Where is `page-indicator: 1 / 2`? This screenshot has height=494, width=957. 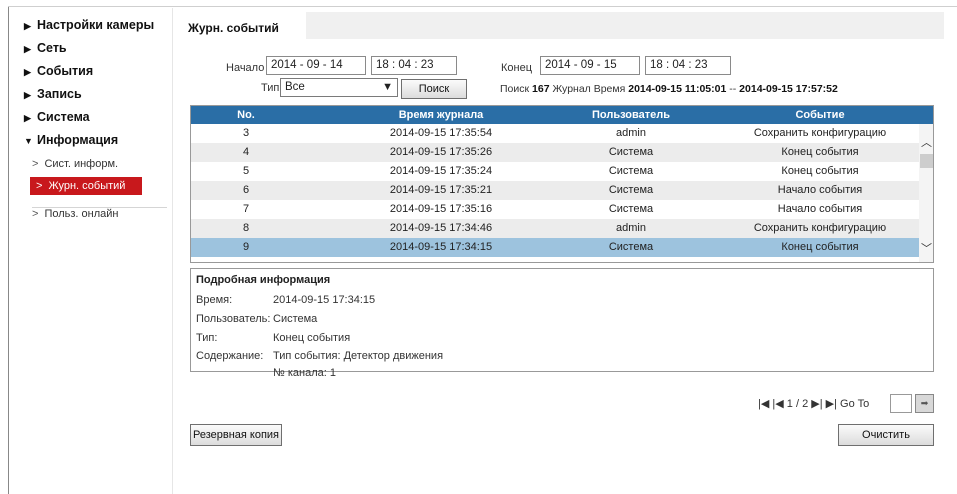 page-indicator: 1 / 2 is located at coordinates (797, 404).